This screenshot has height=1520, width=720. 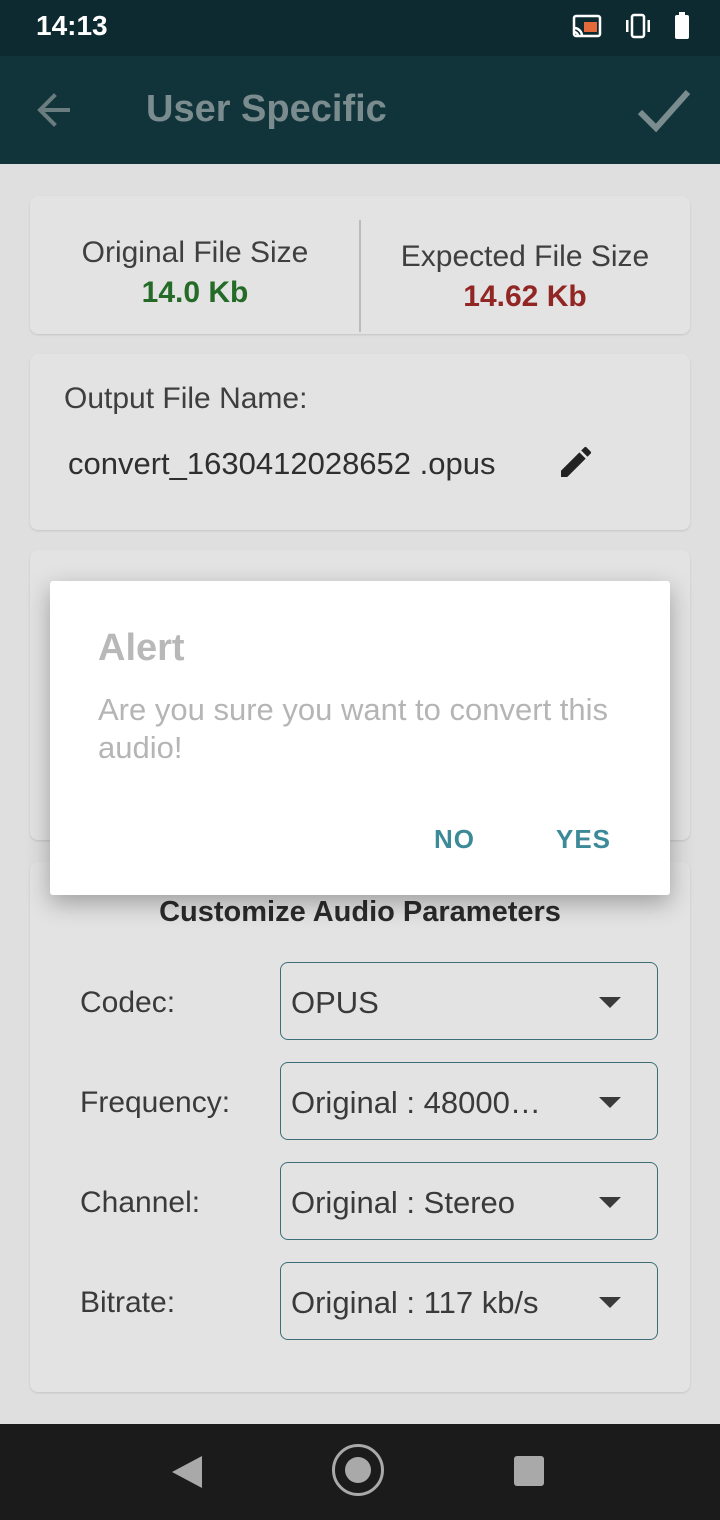 I want to click on nav-home-icon, so click(x=358, y=1470).